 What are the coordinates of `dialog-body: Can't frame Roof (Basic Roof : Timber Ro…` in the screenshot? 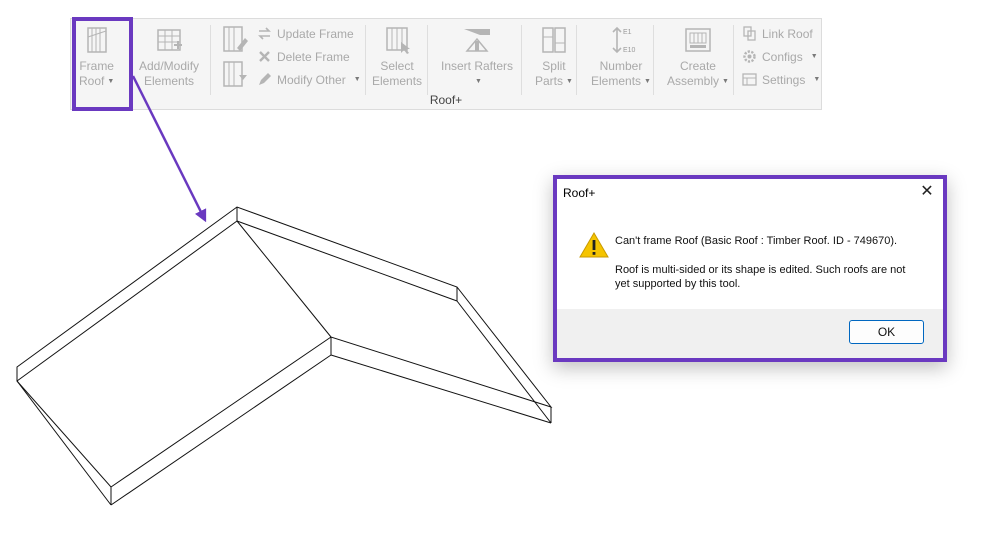 It's located at (750, 260).